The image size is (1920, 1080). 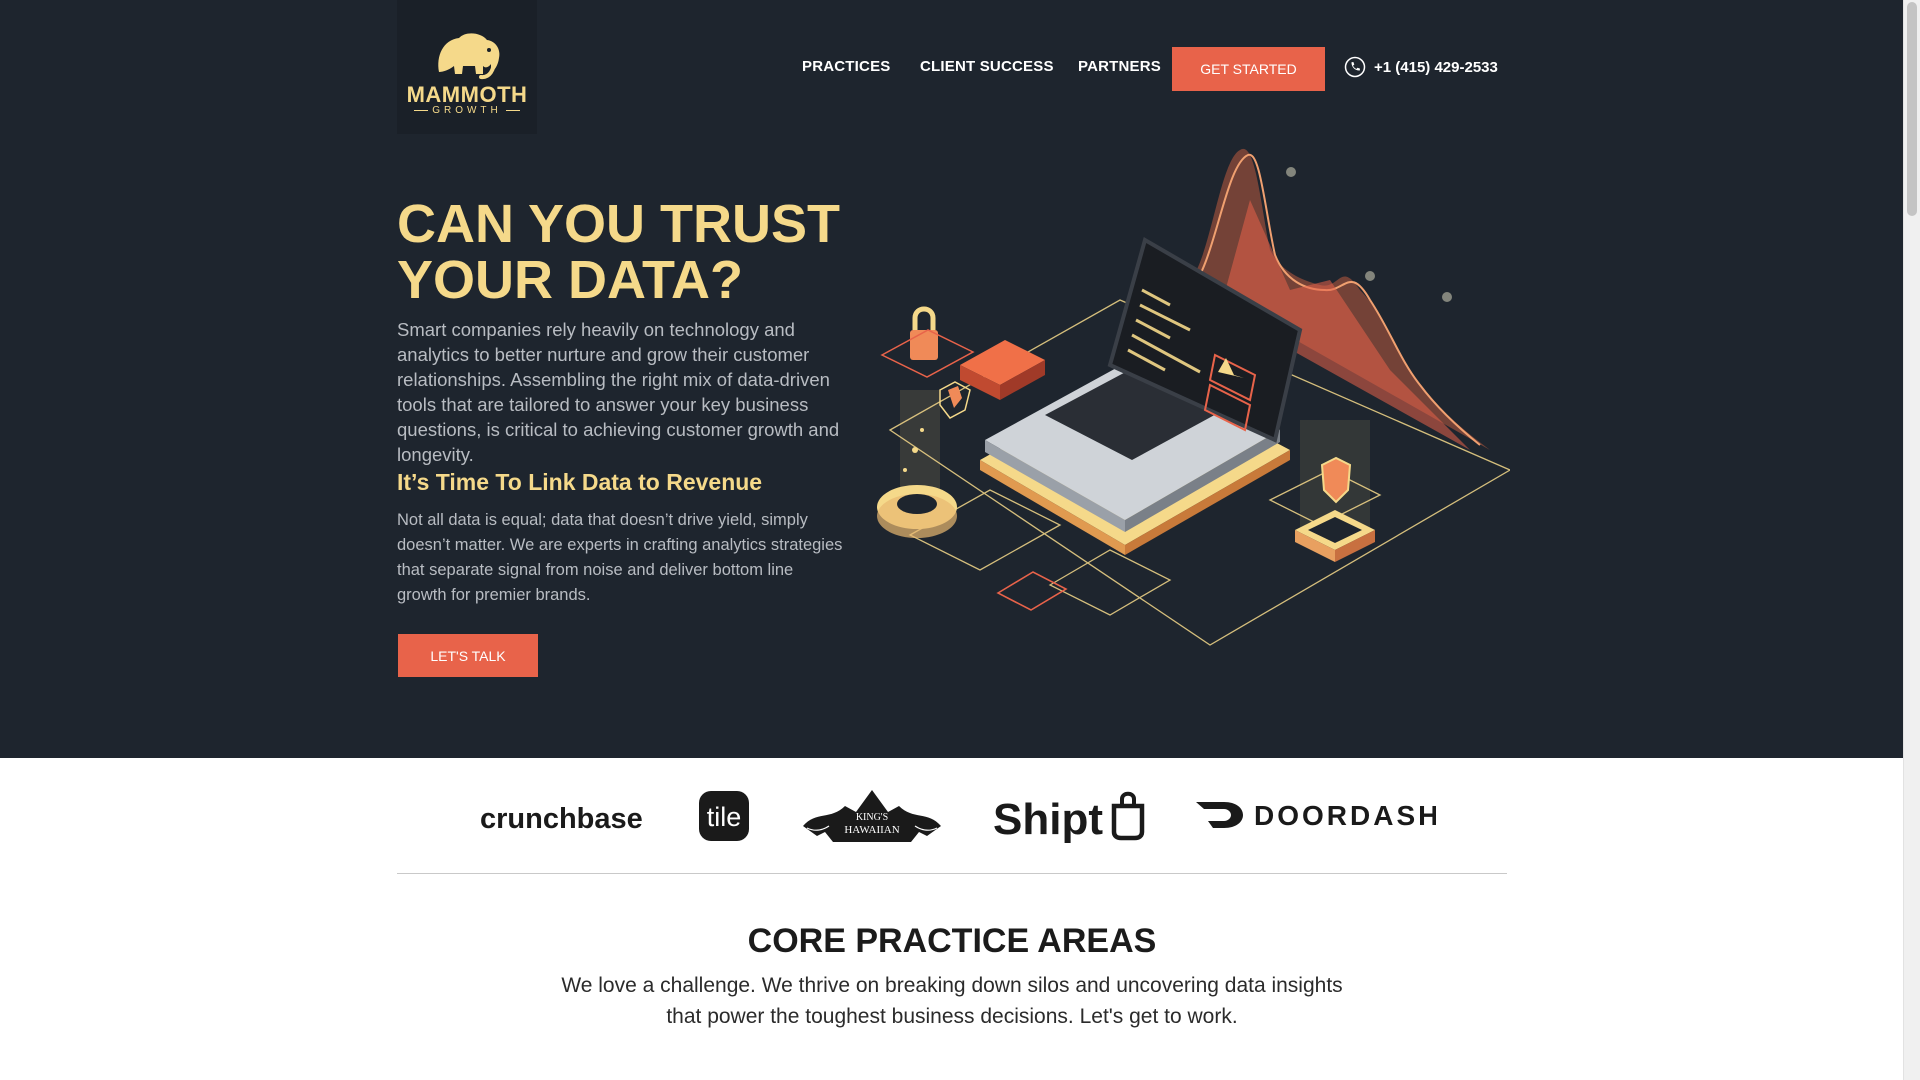 What do you see at coordinates (846, 66) in the screenshot?
I see `nav-practices: PRACTICES` at bounding box center [846, 66].